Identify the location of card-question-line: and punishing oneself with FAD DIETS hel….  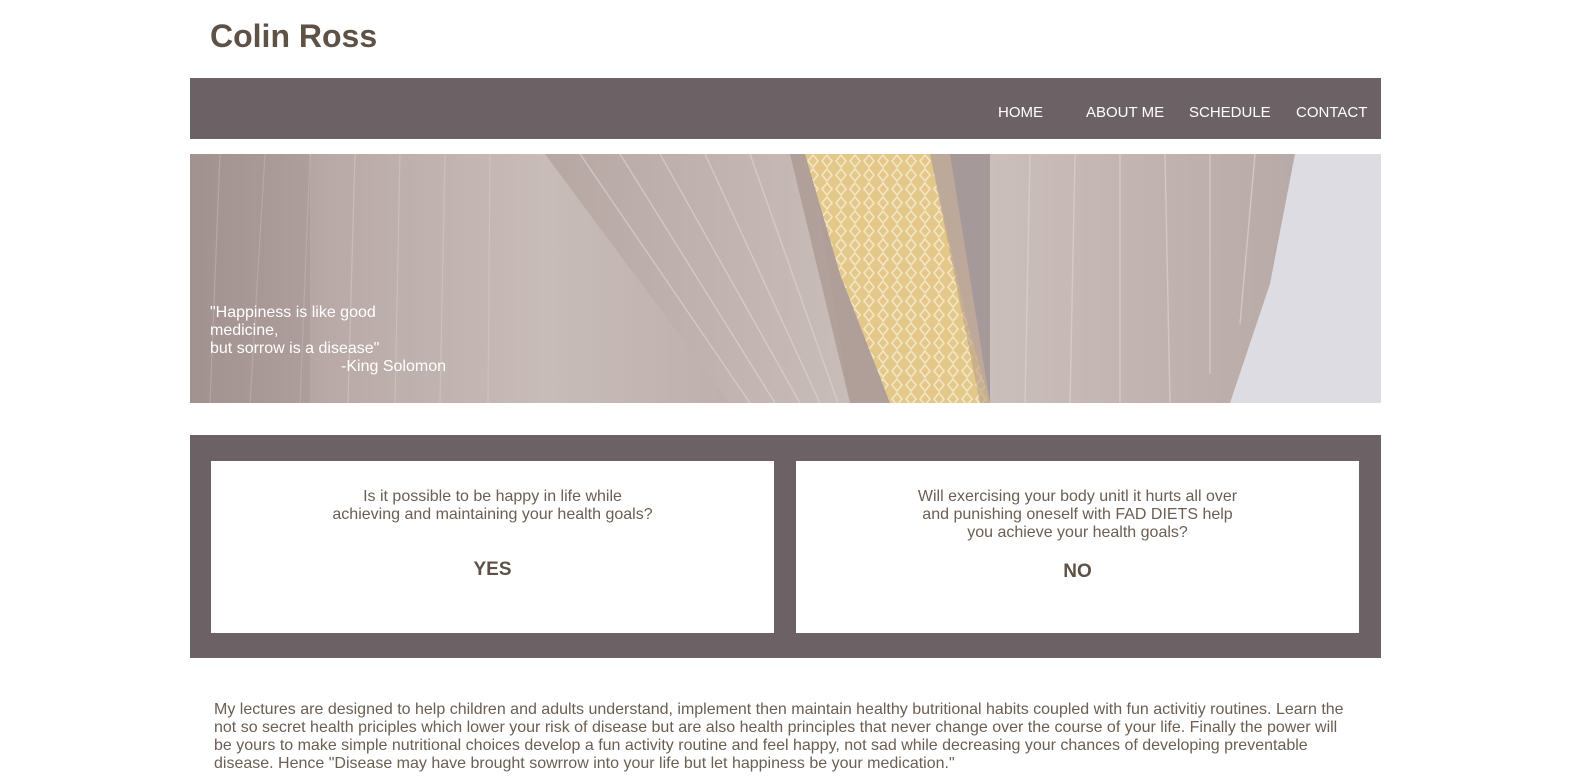
(1077, 514).